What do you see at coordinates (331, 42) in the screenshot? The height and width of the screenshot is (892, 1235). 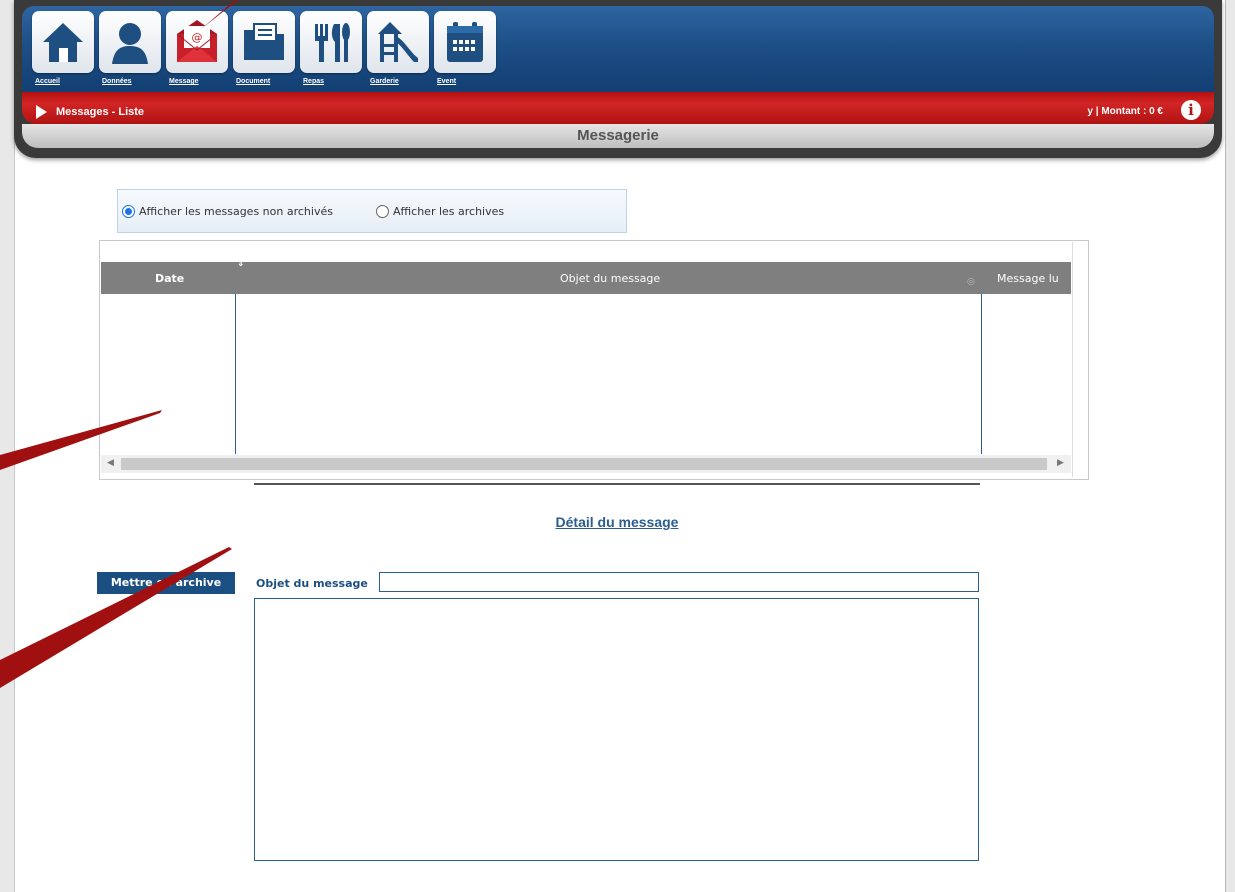 I see `cutlery-icon` at bounding box center [331, 42].